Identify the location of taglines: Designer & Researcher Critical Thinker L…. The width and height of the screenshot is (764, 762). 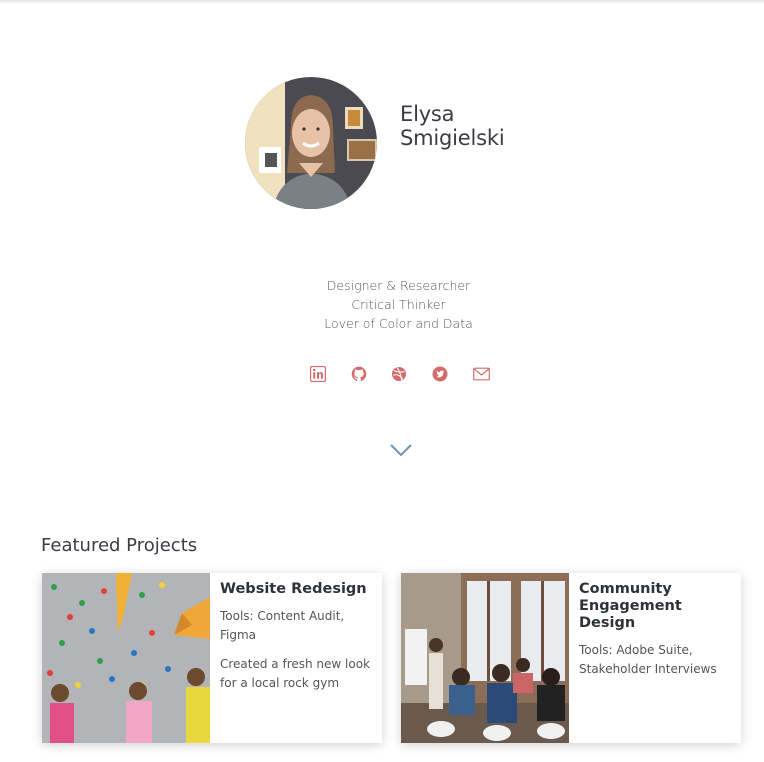
(382, 304).